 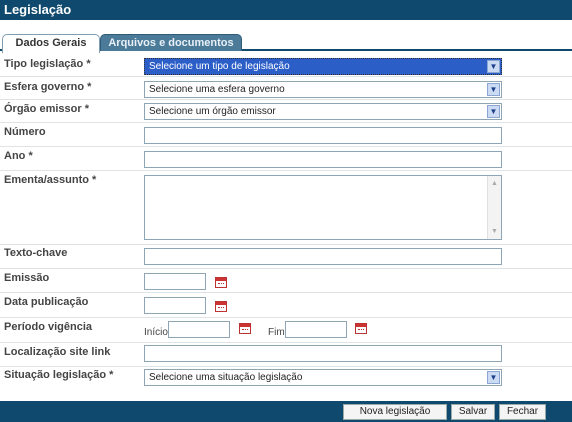 What do you see at coordinates (46, 302) in the screenshot?
I see `data-publicacao-label: Data publicação` at bounding box center [46, 302].